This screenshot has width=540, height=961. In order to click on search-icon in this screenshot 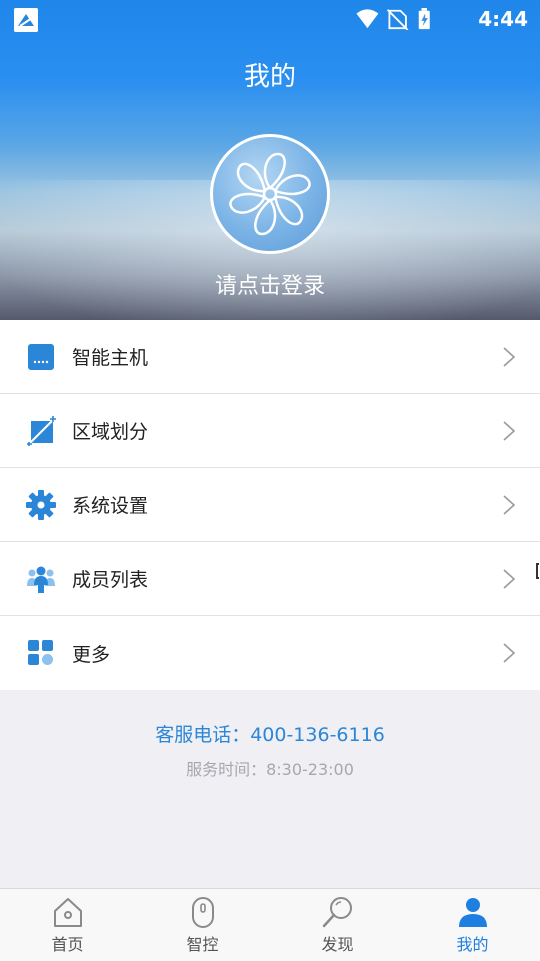, I will do `click(337, 912)`.